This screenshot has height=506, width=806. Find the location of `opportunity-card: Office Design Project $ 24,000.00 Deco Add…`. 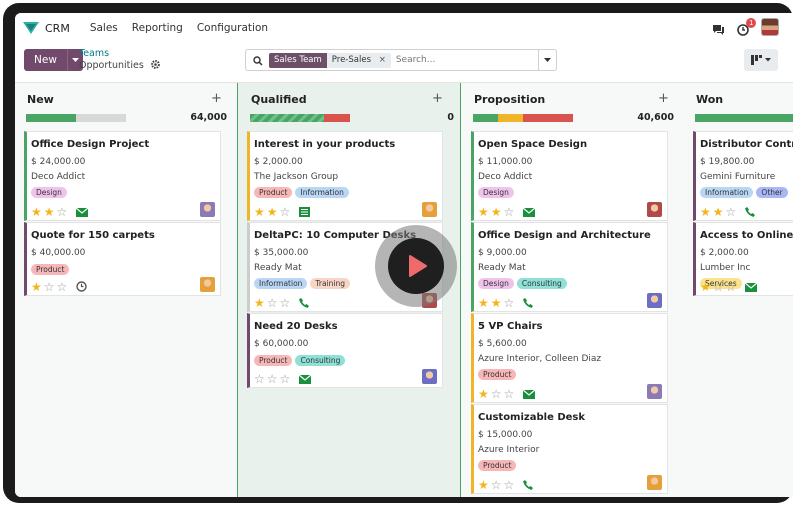

opportunity-card: Office Design Project $ 24,000.00 Deco Add… is located at coordinates (122, 176).